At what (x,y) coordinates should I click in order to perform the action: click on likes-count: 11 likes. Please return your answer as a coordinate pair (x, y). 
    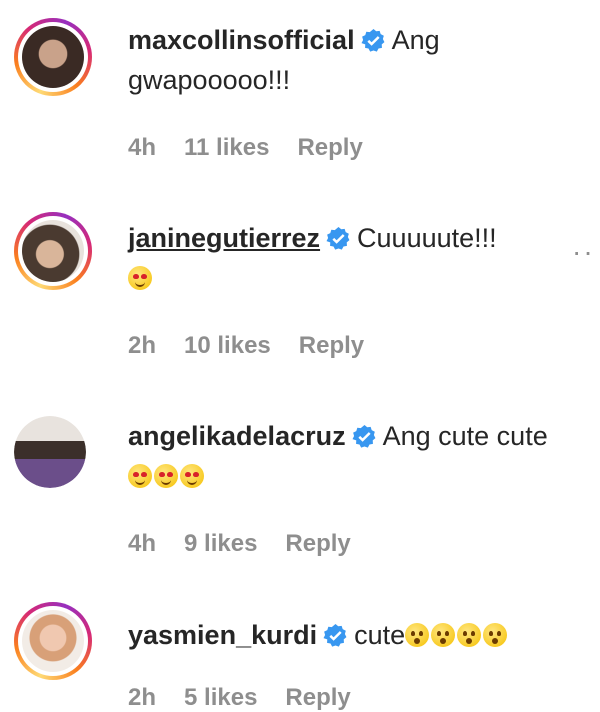
    Looking at the image, I should click on (226, 147).